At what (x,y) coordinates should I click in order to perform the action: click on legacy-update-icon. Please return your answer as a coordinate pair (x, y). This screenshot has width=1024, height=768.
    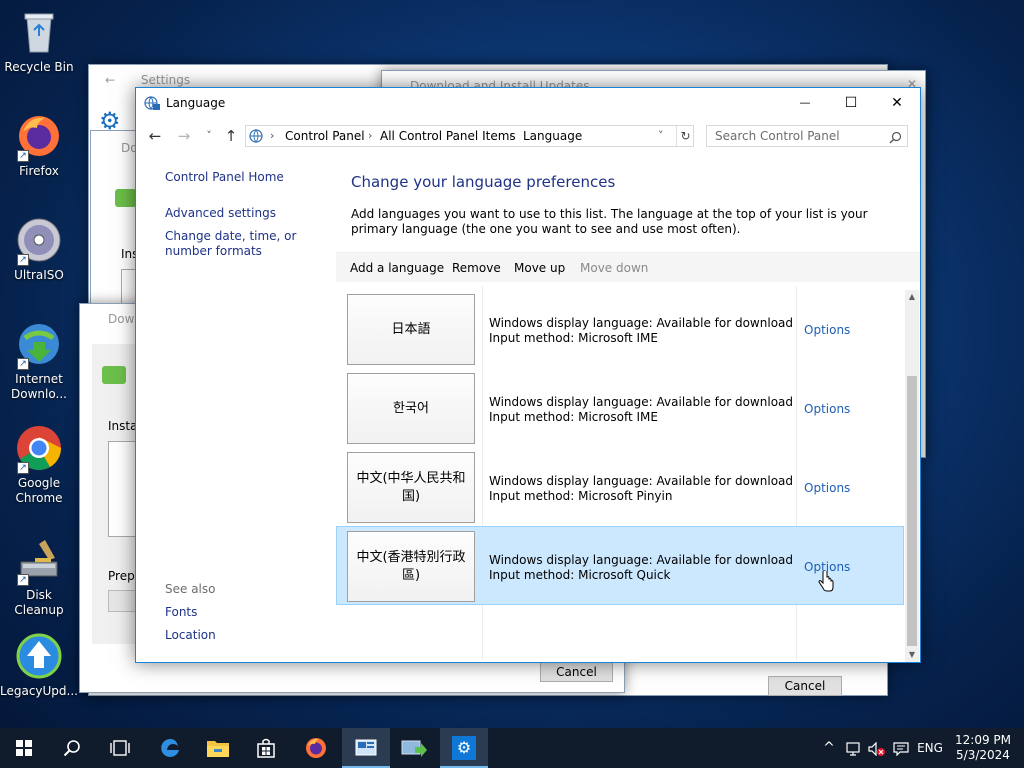
    Looking at the image, I should click on (39, 656).